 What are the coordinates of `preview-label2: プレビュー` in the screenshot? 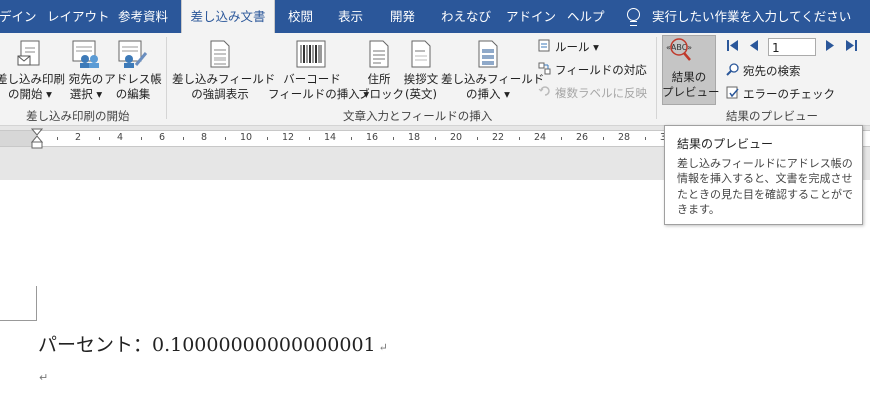 It's located at (691, 92).